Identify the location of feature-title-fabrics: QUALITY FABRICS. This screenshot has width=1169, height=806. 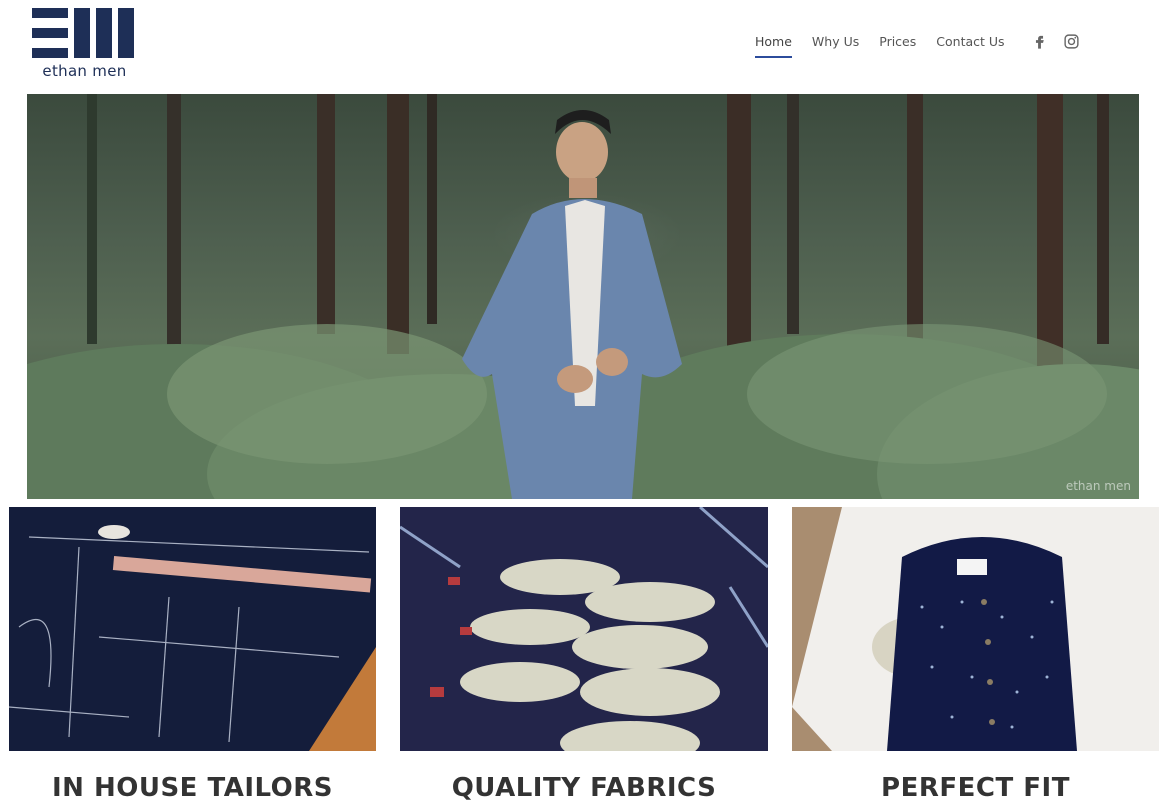
(584, 788).